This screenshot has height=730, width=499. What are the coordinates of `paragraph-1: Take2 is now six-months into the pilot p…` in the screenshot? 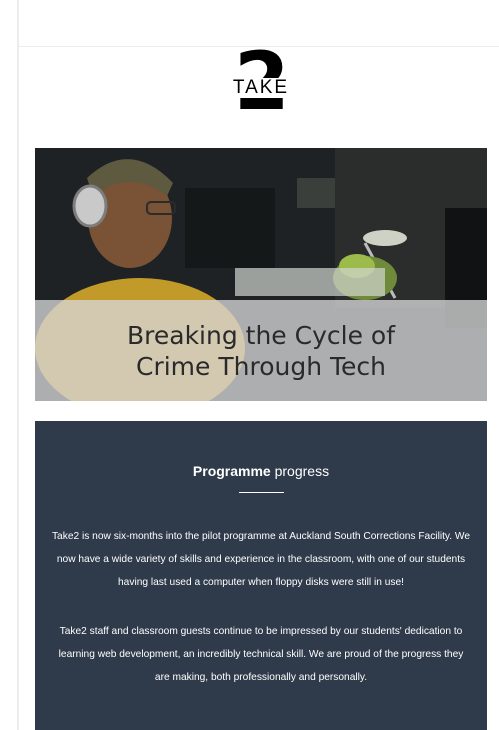 It's located at (261, 559).